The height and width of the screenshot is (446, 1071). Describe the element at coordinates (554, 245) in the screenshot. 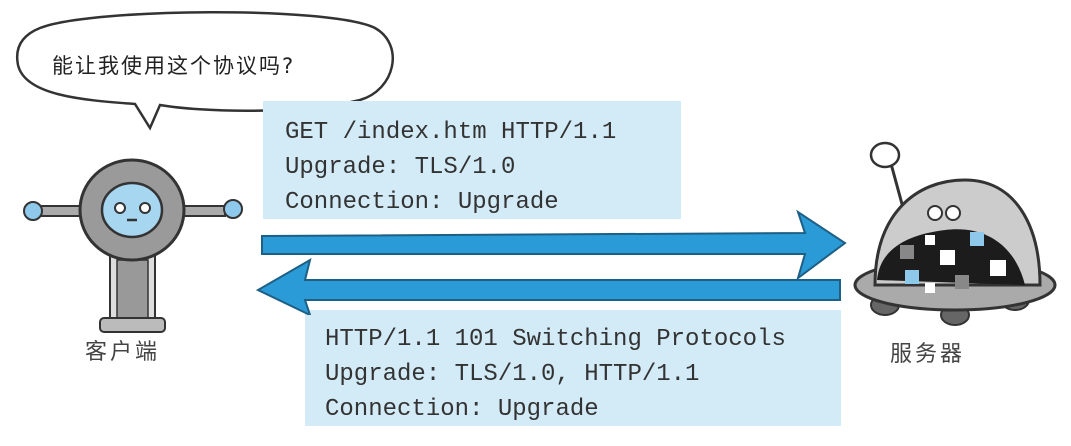

I see `request-arrow` at that location.